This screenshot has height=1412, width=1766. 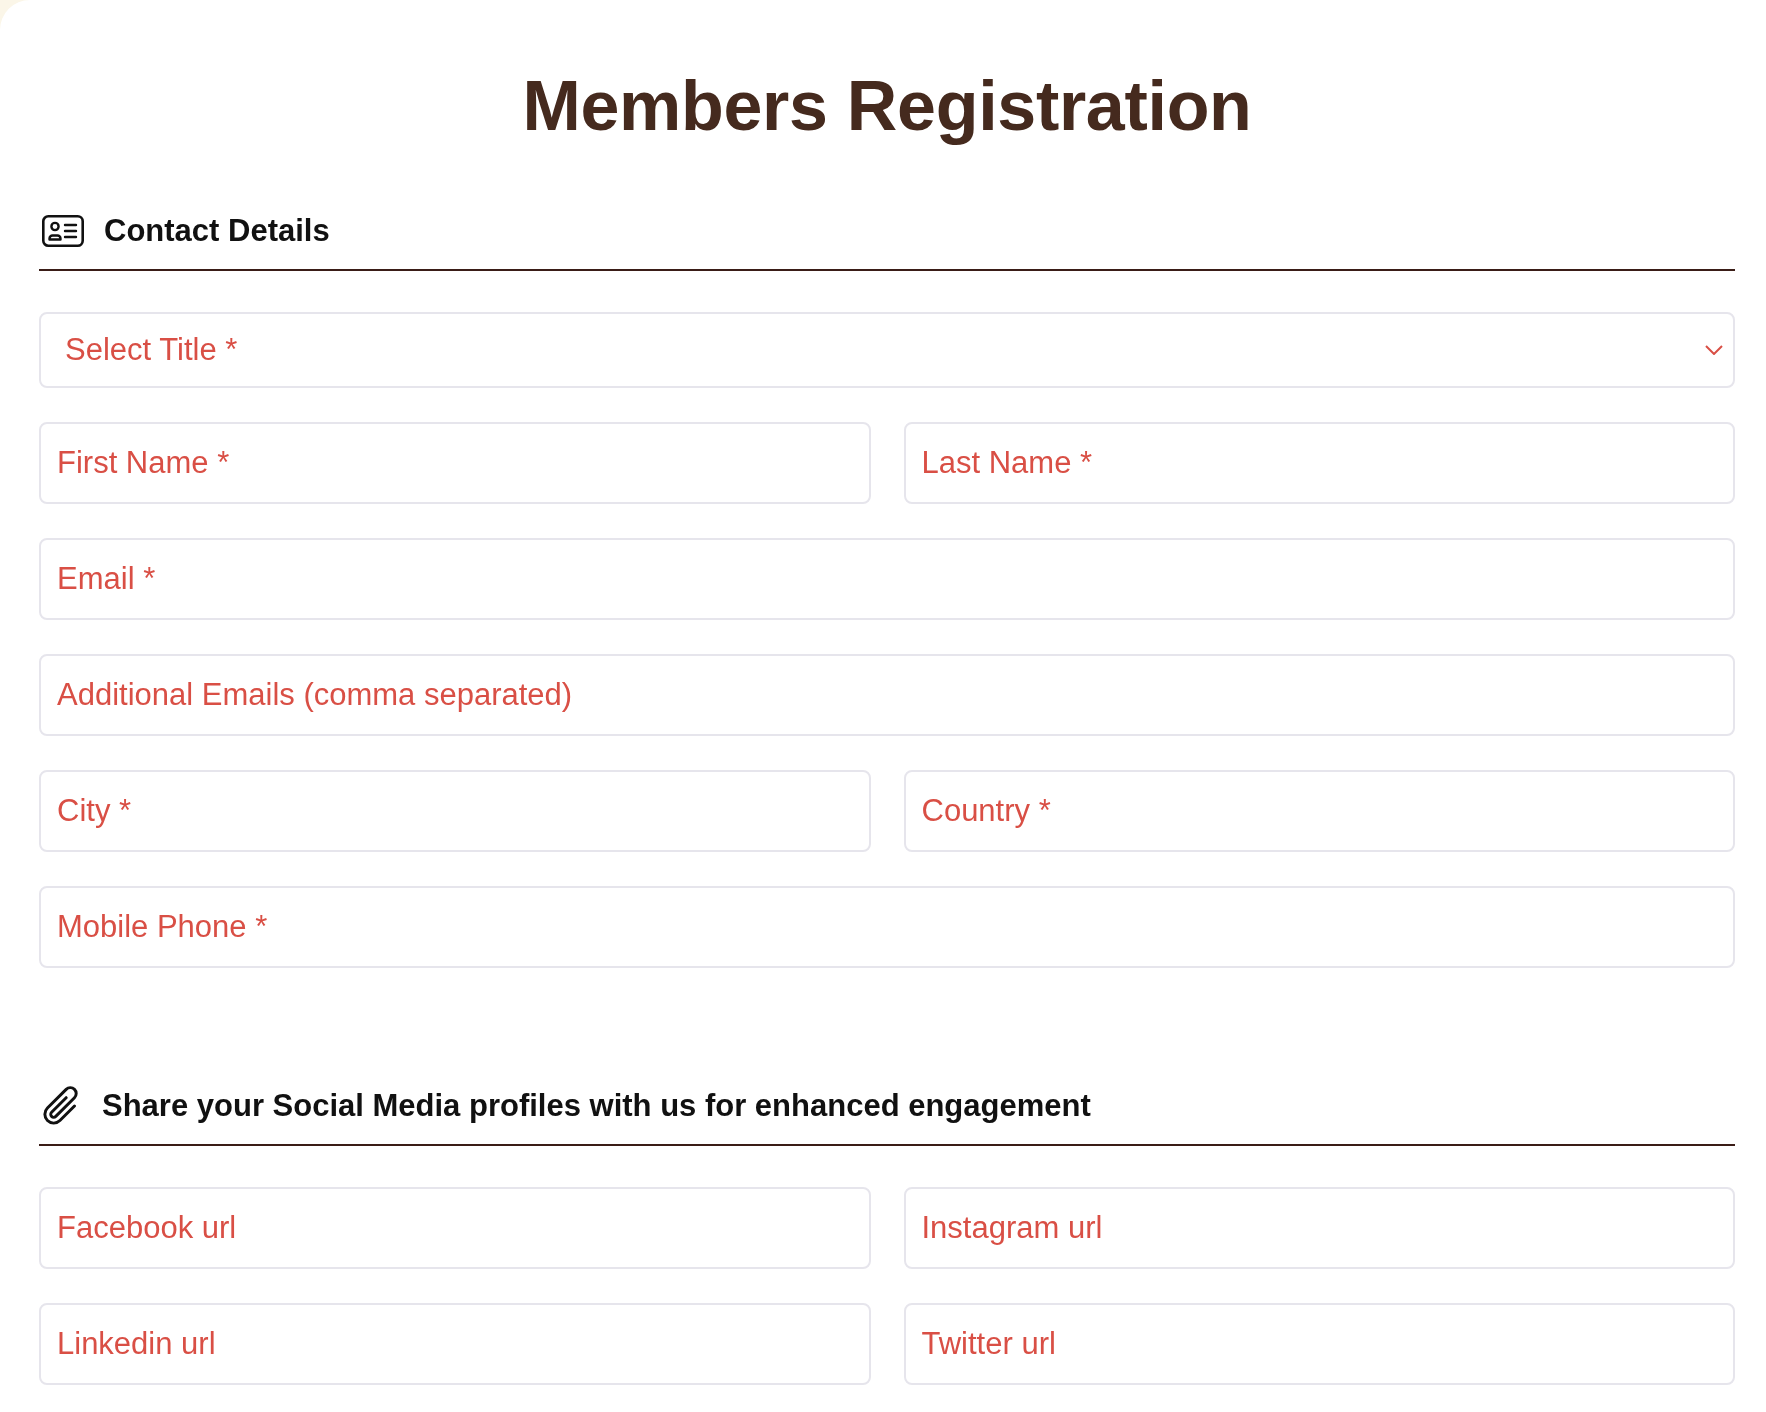 I want to click on input-field: Last Name *, so click(x=1319, y=463).